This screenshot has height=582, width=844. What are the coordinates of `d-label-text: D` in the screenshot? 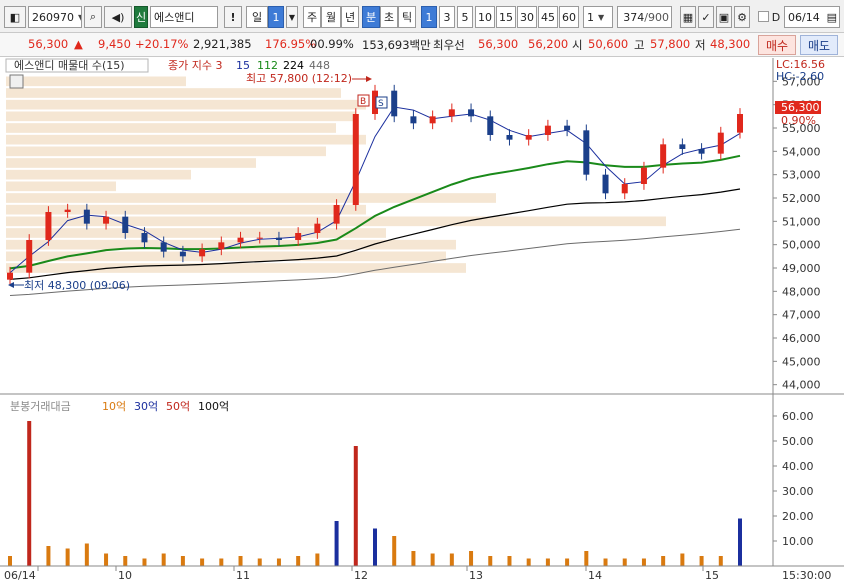 It's located at (776, 17).